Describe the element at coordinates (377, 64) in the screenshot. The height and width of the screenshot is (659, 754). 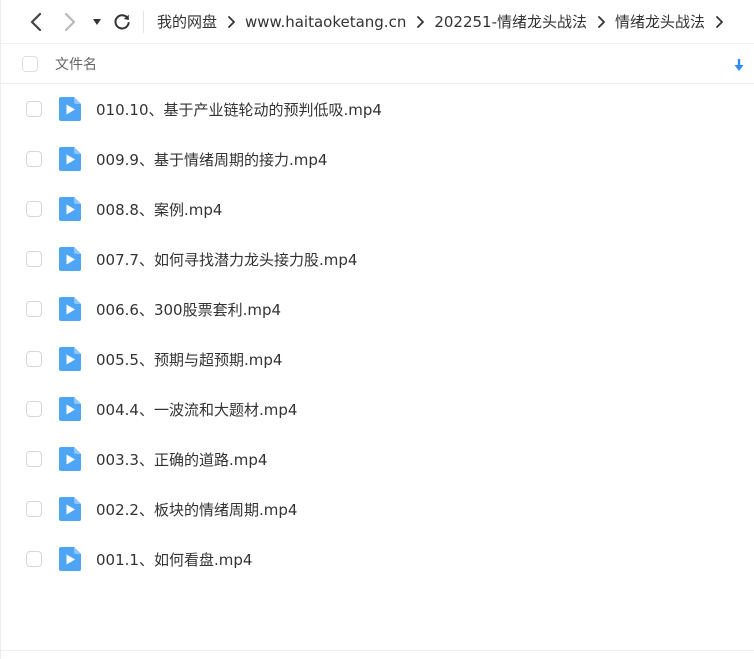
I see `list-header: 文件名` at that location.